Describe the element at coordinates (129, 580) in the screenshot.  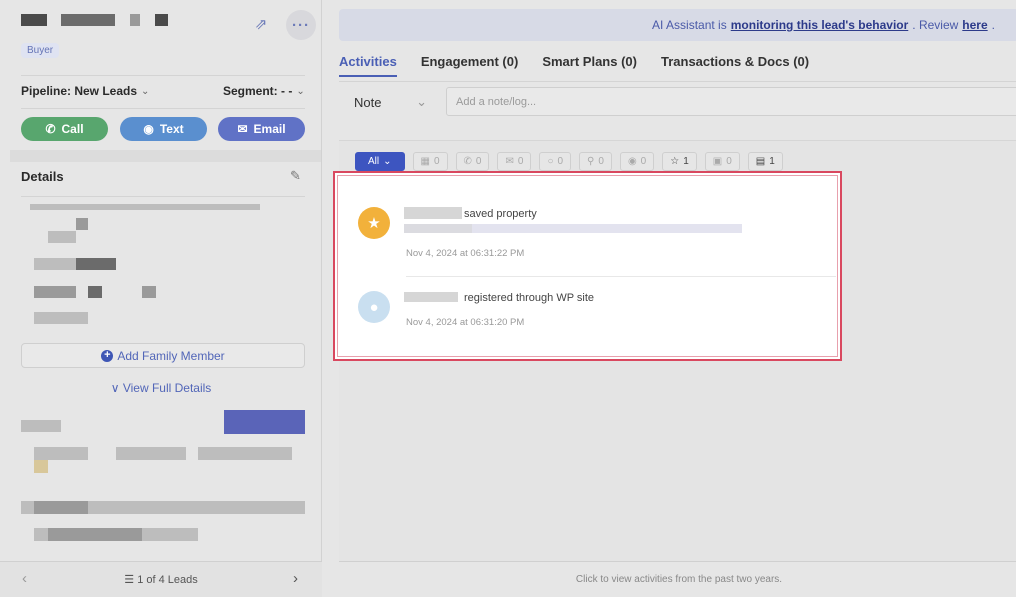
I see `list-icon: ☰` at that location.